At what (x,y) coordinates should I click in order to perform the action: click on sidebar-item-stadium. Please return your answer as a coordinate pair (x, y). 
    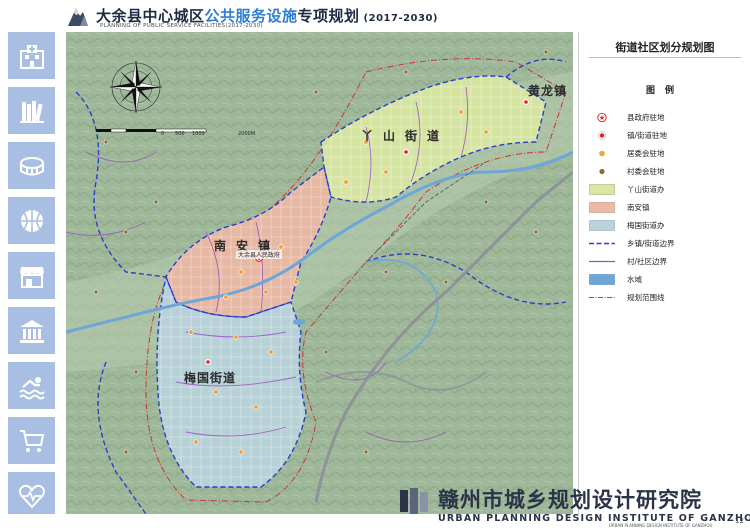
    Looking at the image, I should click on (31, 165).